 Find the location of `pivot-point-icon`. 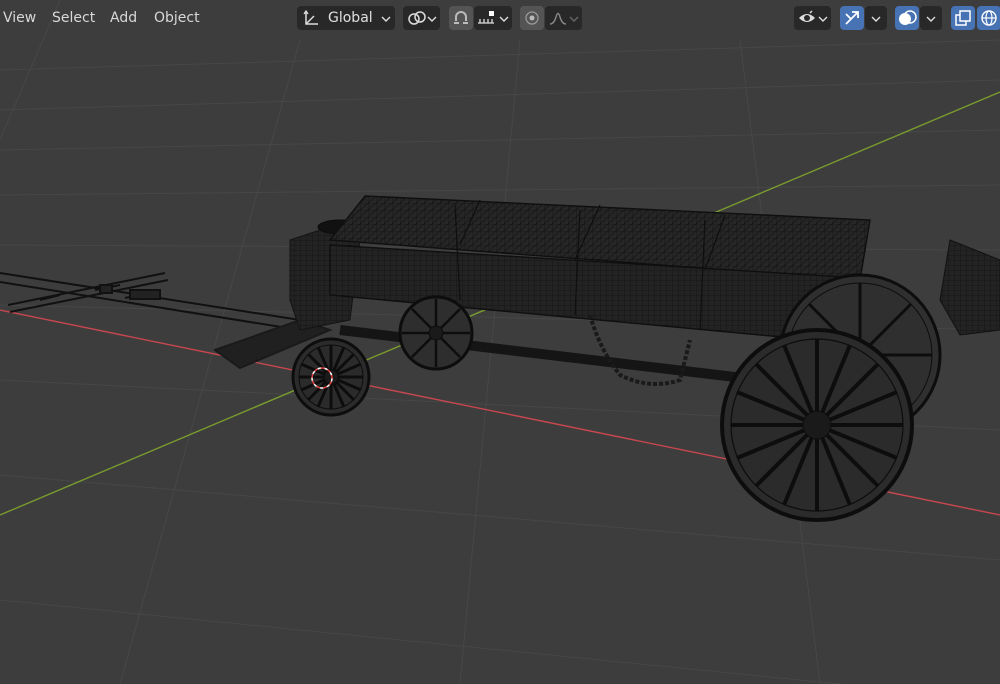

pivot-point-icon is located at coordinates (417, 18).